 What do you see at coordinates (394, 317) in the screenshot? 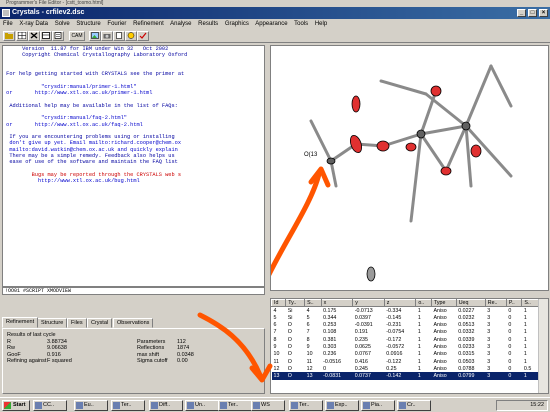
I see `table-cell: -0.145` at bounding box center [394, 317].